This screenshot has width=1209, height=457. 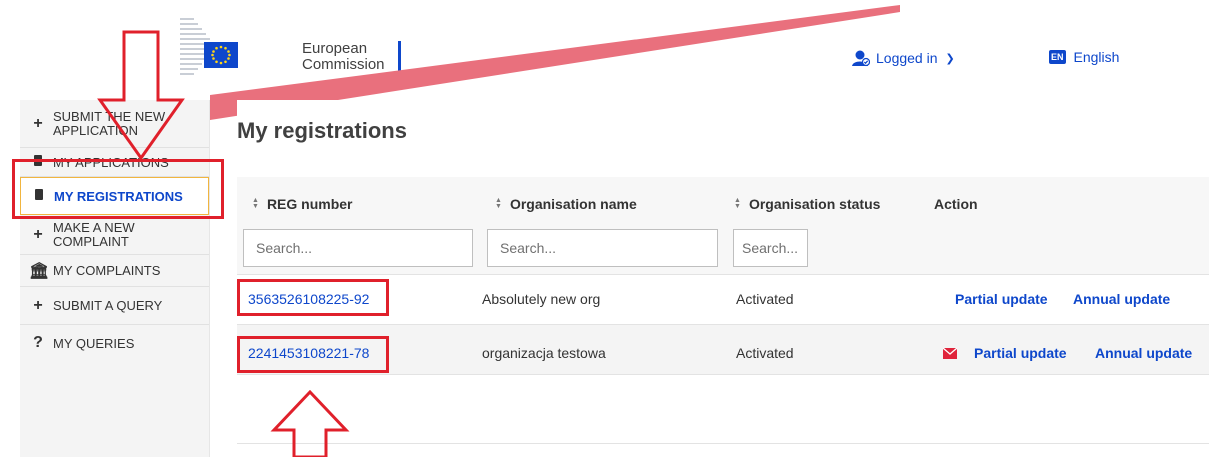 I want to click on user-menu: Logged in ❯, so click(x=903, y=58).